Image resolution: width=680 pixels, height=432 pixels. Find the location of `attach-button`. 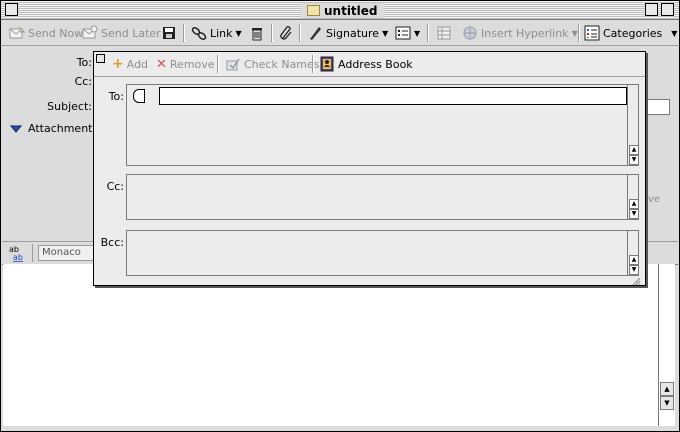

attach-button is located at coordinates (286, 33).